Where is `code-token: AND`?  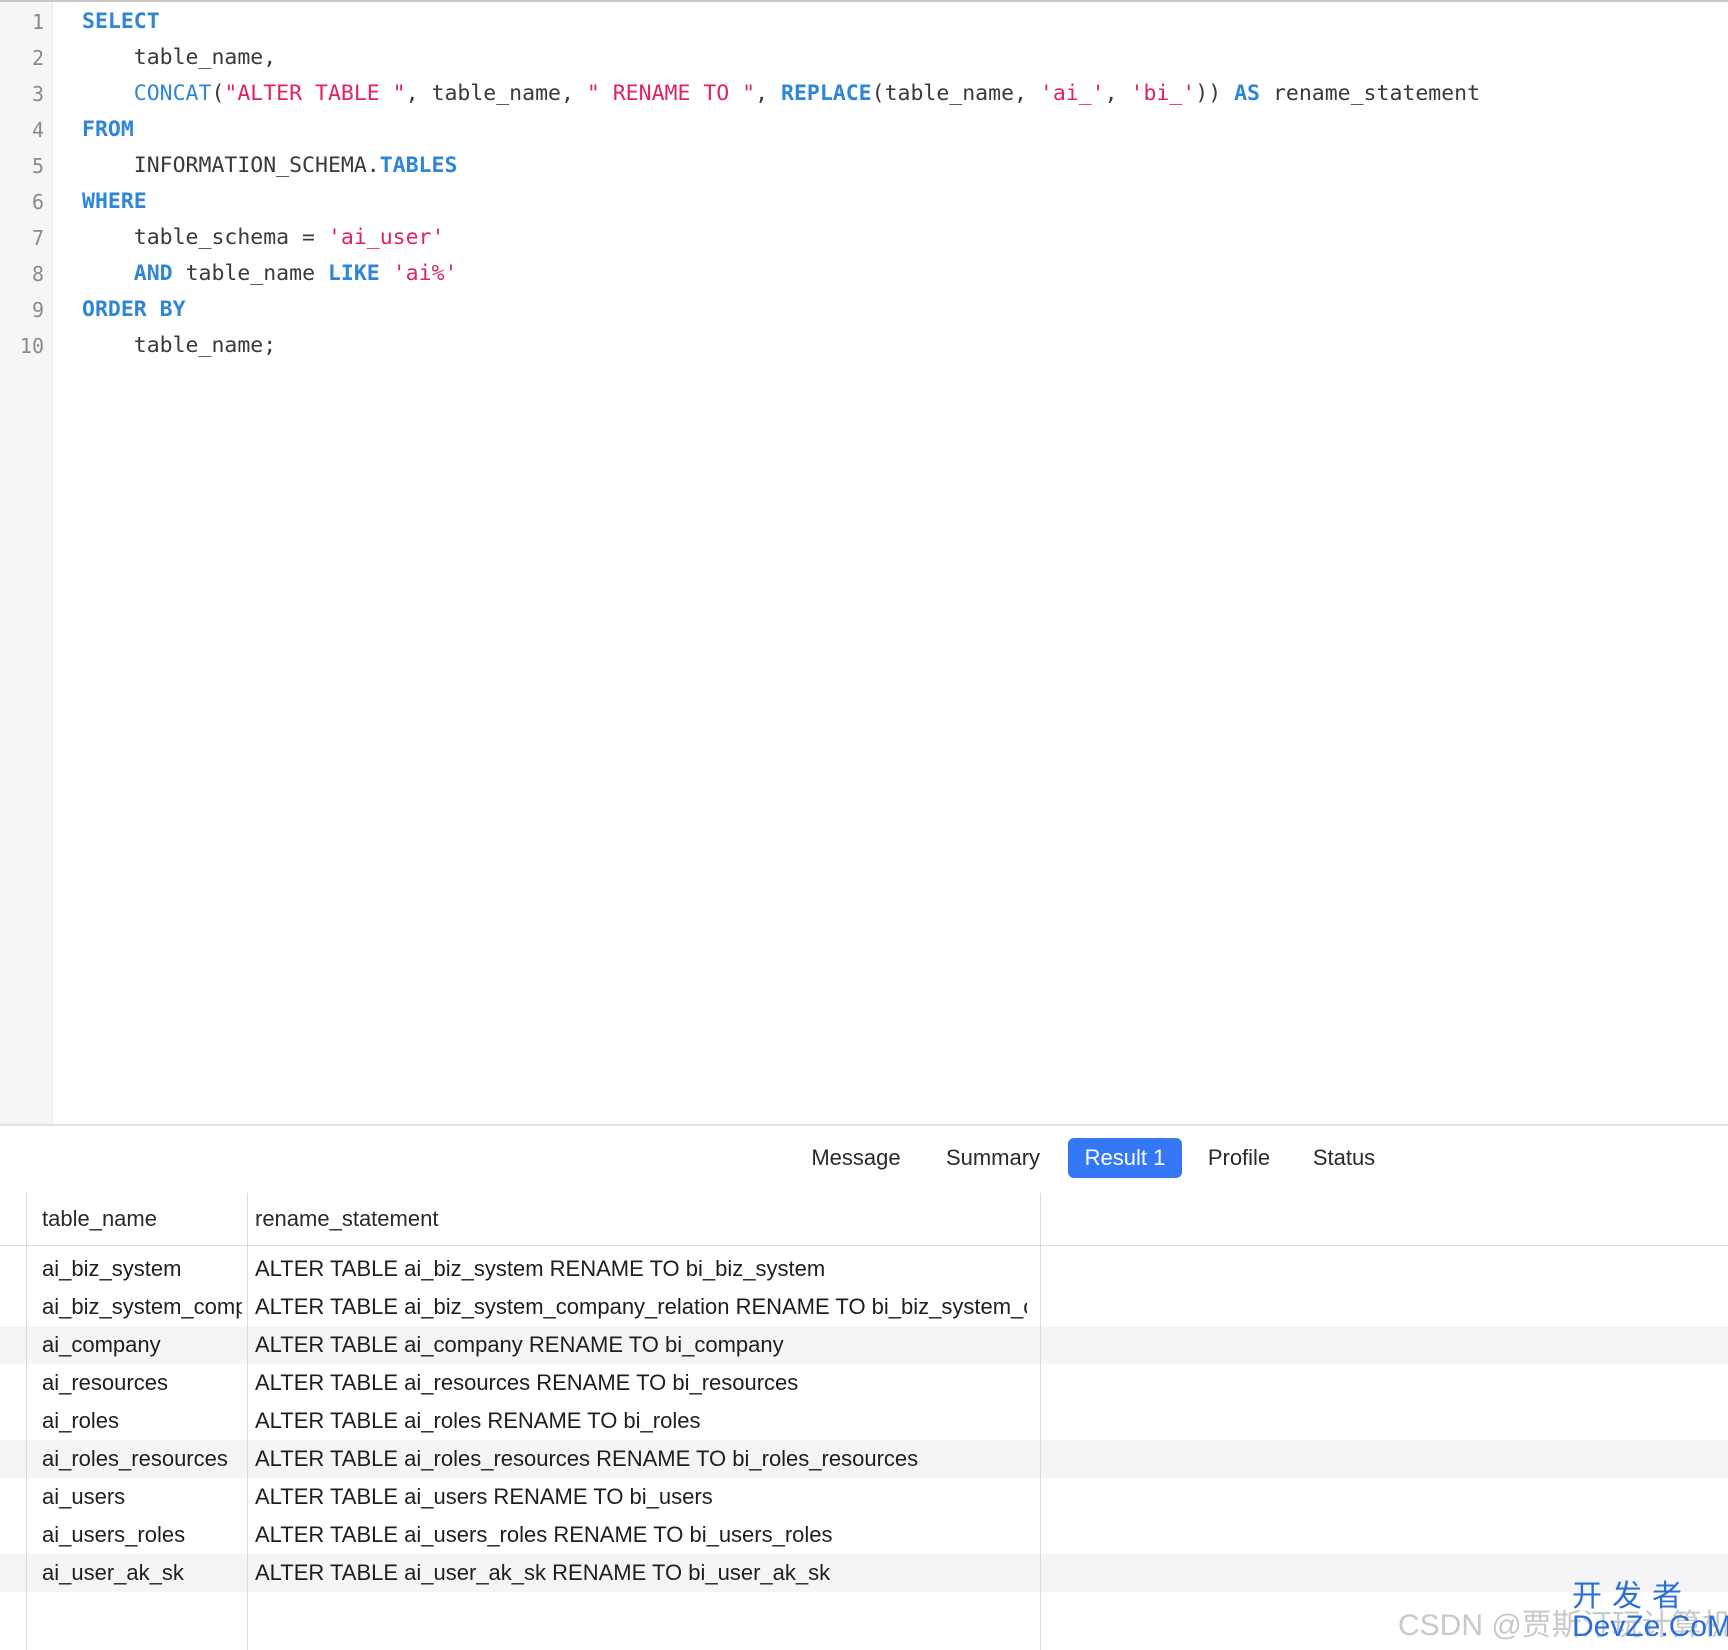 code-token: AND is located at coordinates (153, 273).